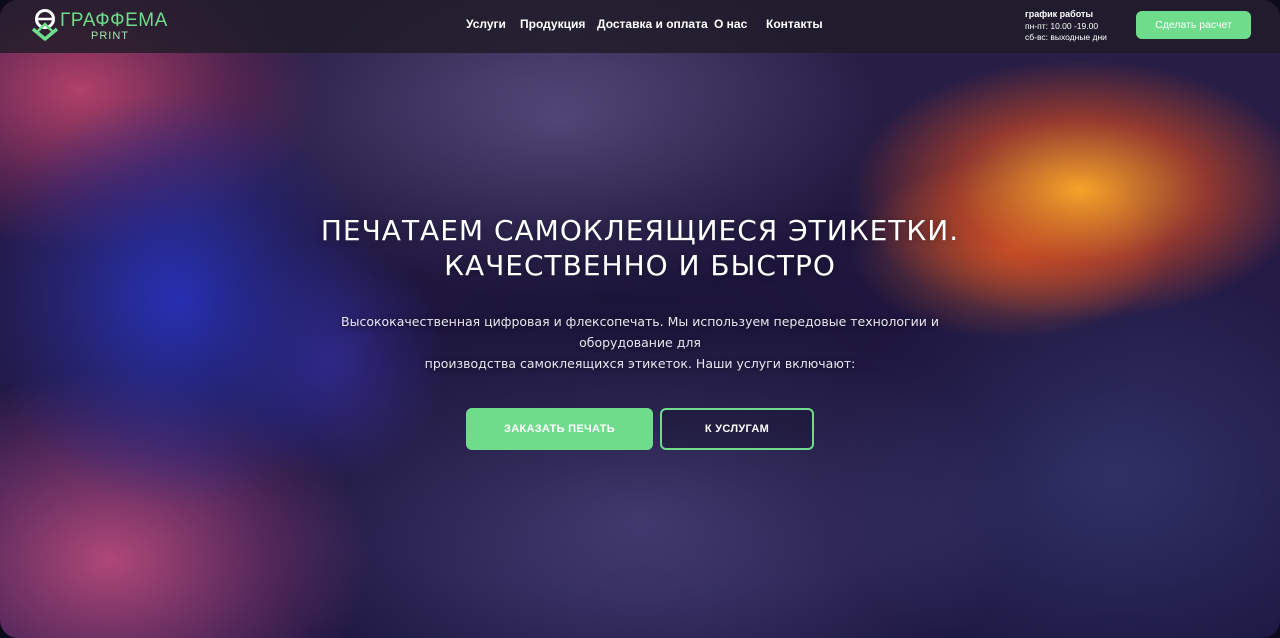 The height and width of the screenshot is (638, 1280). Describe the element at coordinates (114, 20) in the screenshot. I see `logo-name: ГРАФФЕМА` at that location.